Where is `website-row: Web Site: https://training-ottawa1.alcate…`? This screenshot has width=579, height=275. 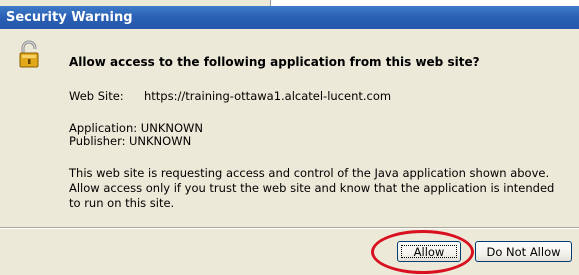
website-row: Web Site: https://training-ottawa1.alcate… is located at coordinates (230, 96).